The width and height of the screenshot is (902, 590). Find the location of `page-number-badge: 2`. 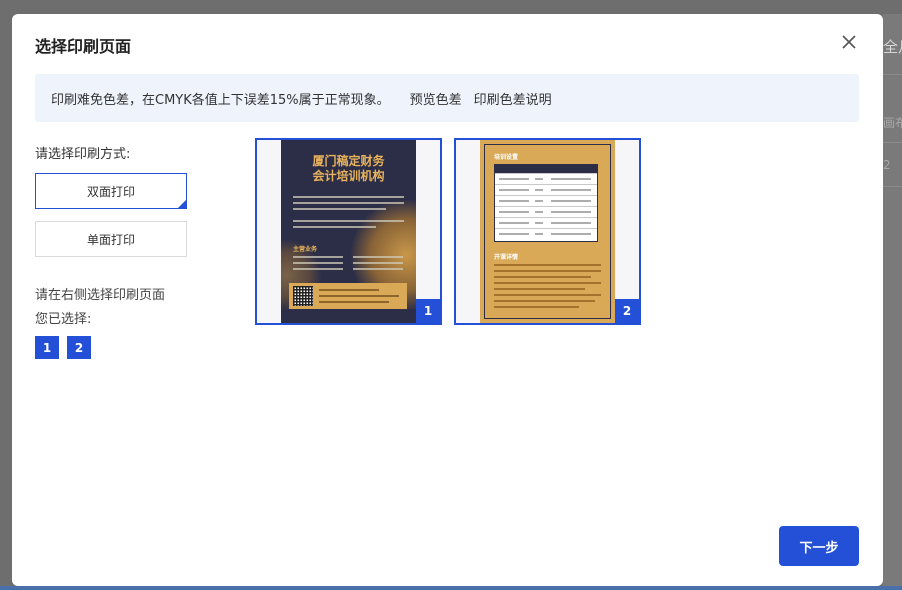

page-number-badge: 2 is located at coordinates (627, 311).